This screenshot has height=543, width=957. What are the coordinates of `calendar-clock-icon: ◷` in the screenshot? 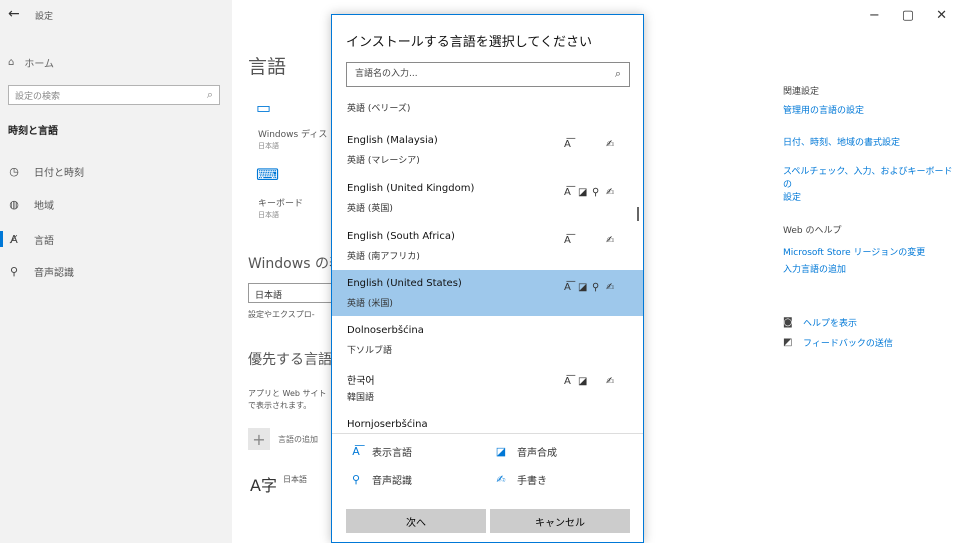 It's located at (14, 171).